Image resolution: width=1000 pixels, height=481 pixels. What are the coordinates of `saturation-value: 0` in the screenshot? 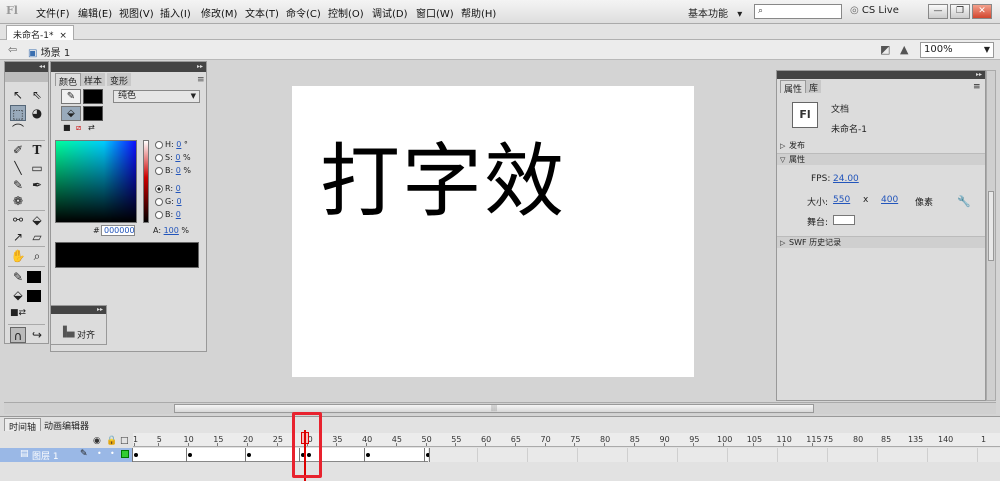 It's located at (177, 157).